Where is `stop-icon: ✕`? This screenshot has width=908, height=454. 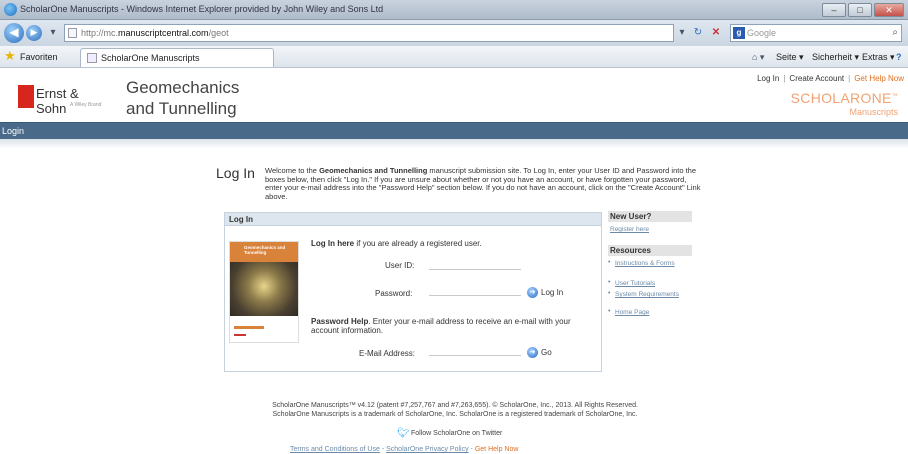 stop-icon: ✕ is located at coordinates (716, 33).